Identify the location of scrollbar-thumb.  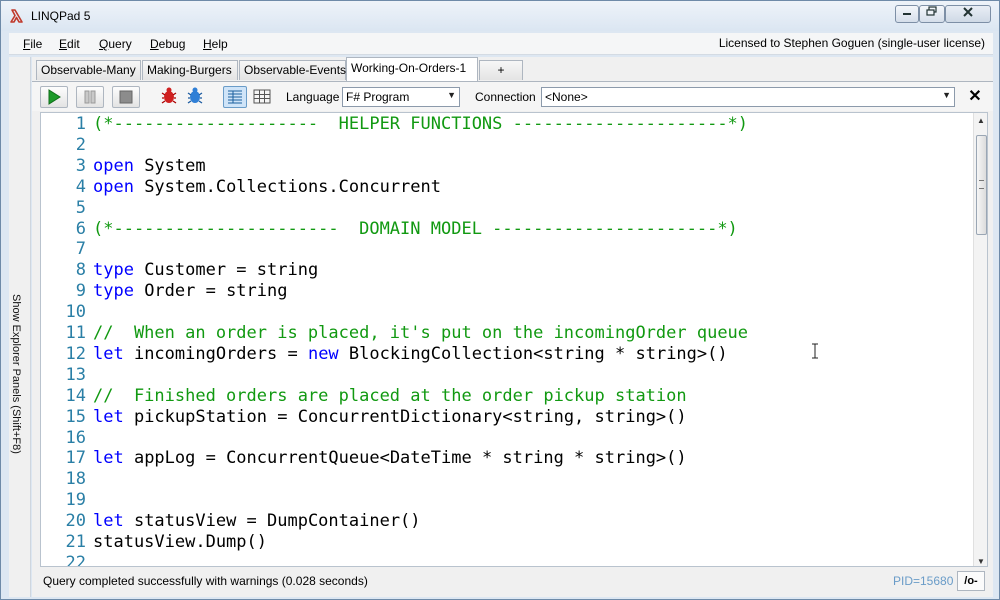
(981, 185).